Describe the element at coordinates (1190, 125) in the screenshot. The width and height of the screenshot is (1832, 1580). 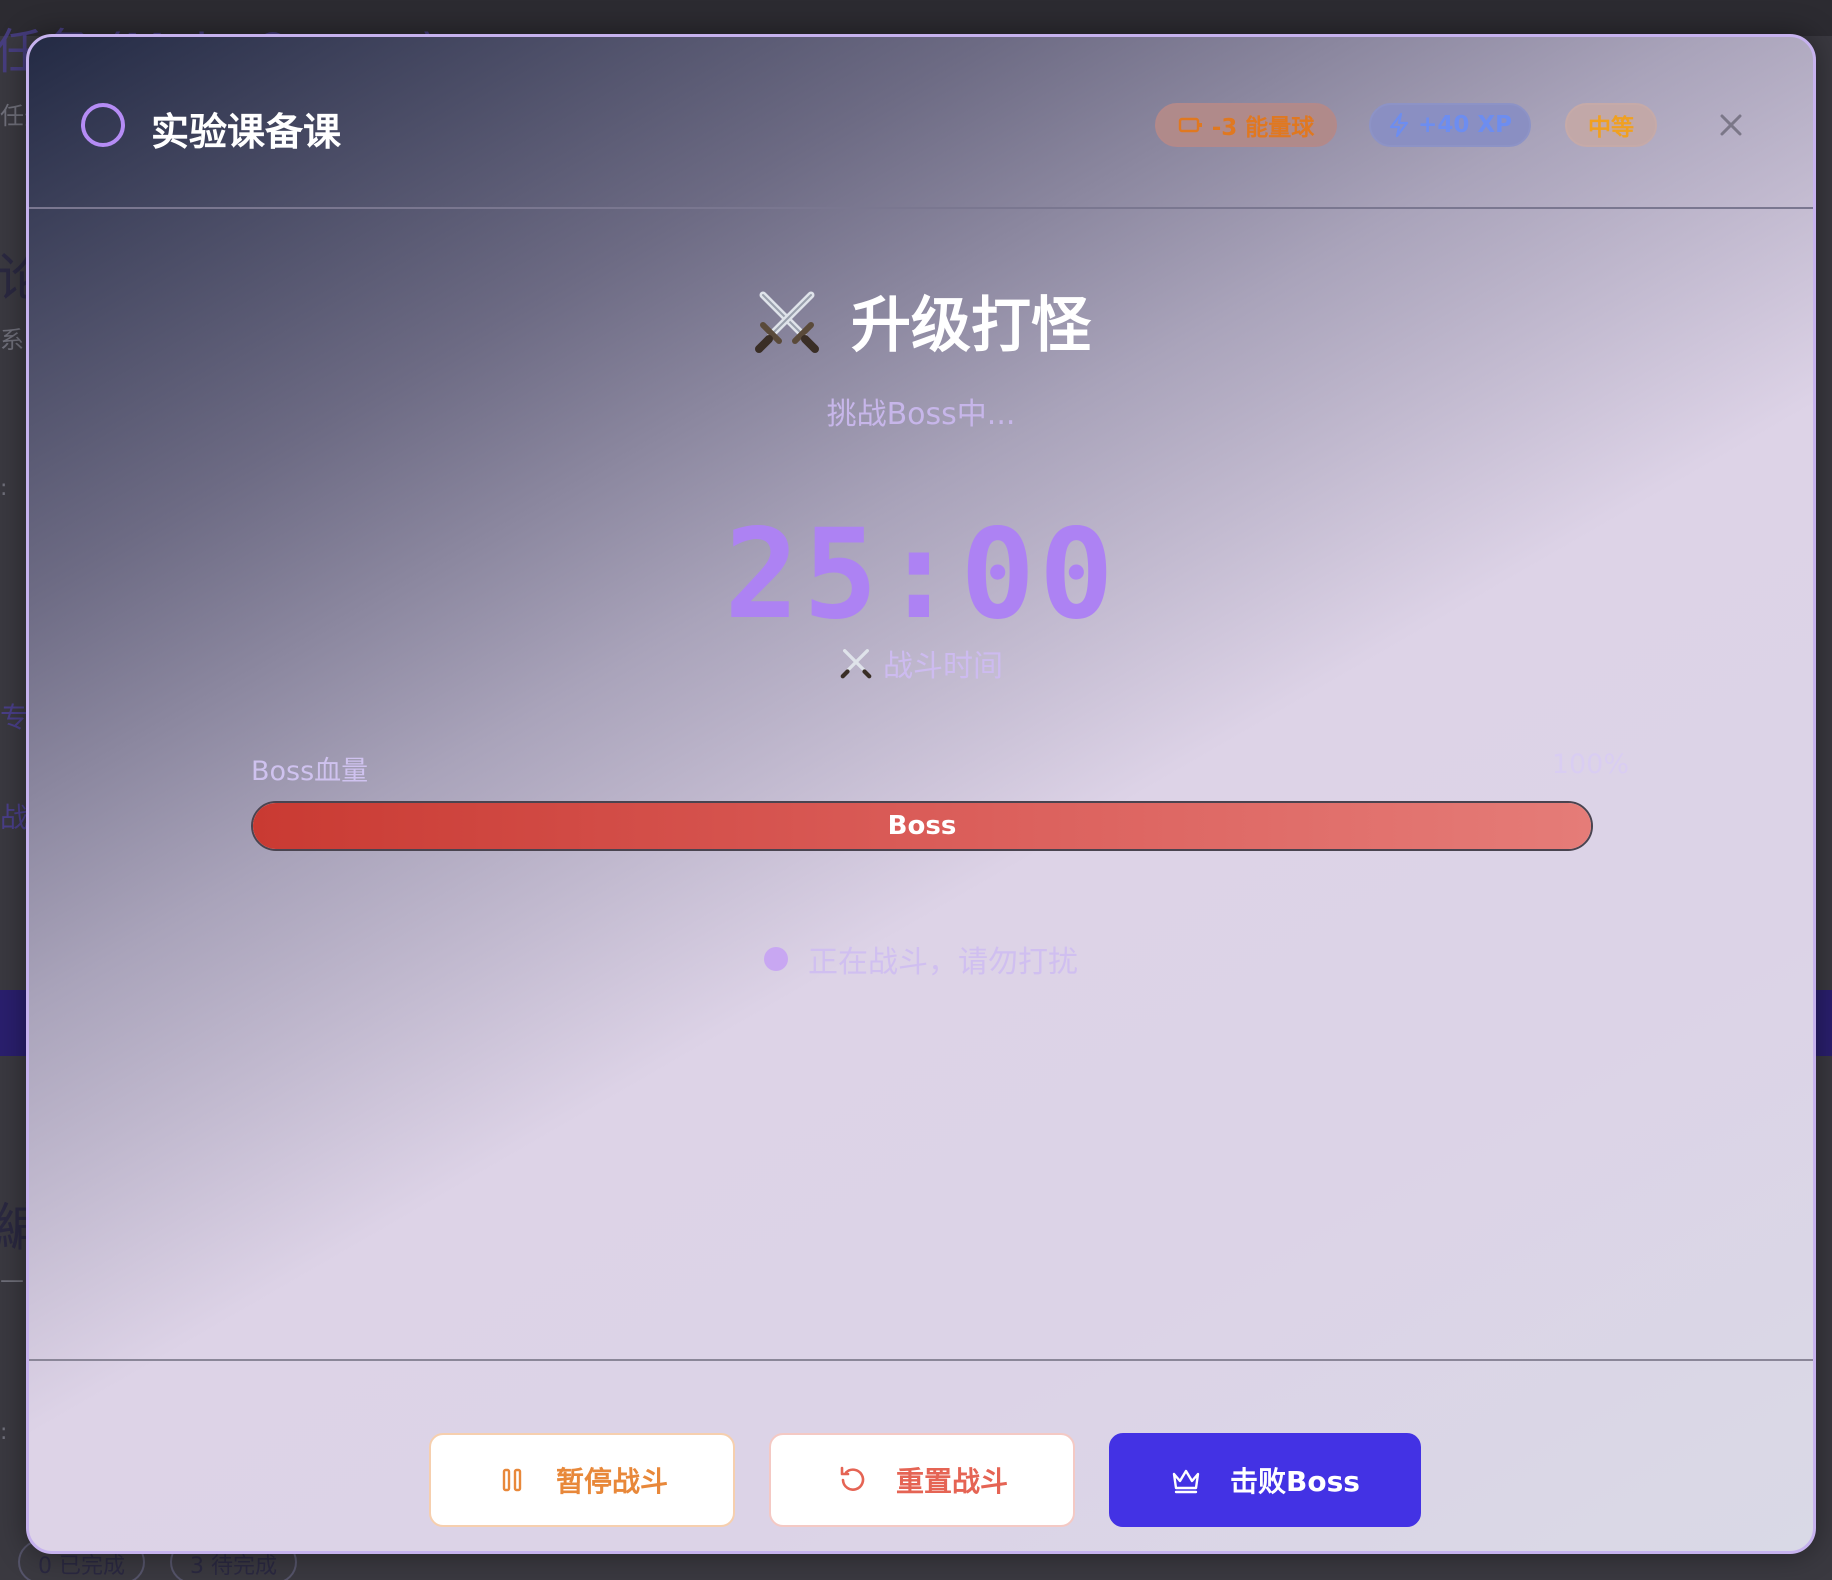
I see `battery-icon` at that location.